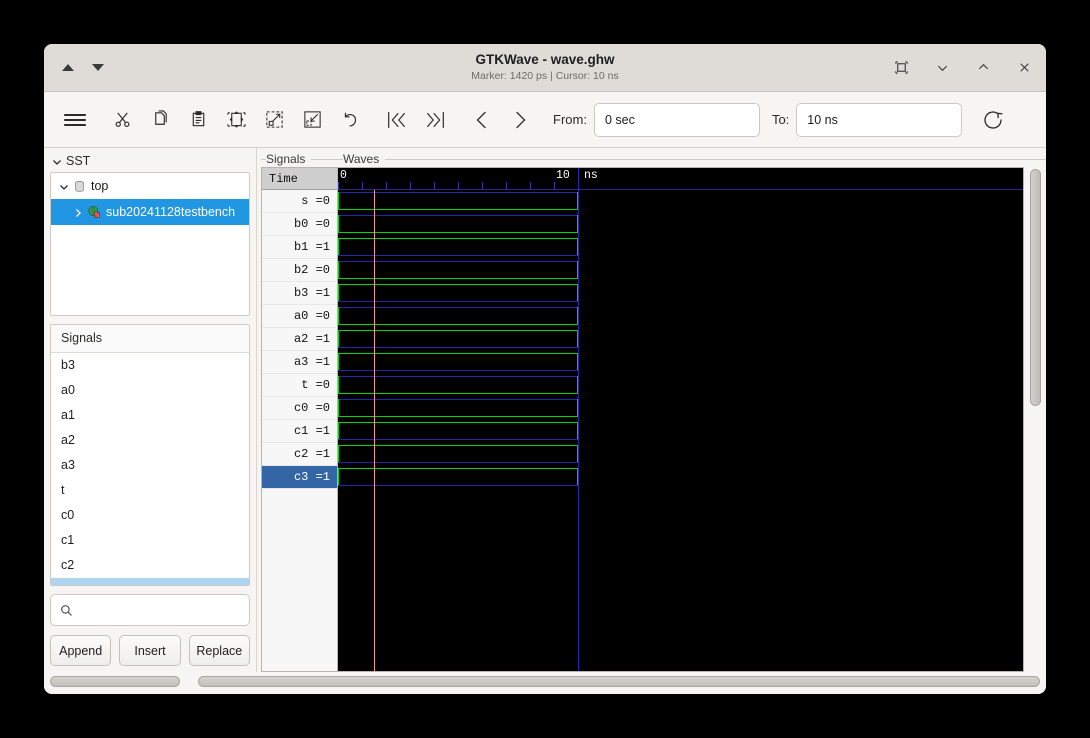 This screenshot has height=738, width=1090. What do you see at coordinates (150, 244) in the screenshot?
I see `sst-tree: top sub20241128testbench` at bounding box center [150, 244].